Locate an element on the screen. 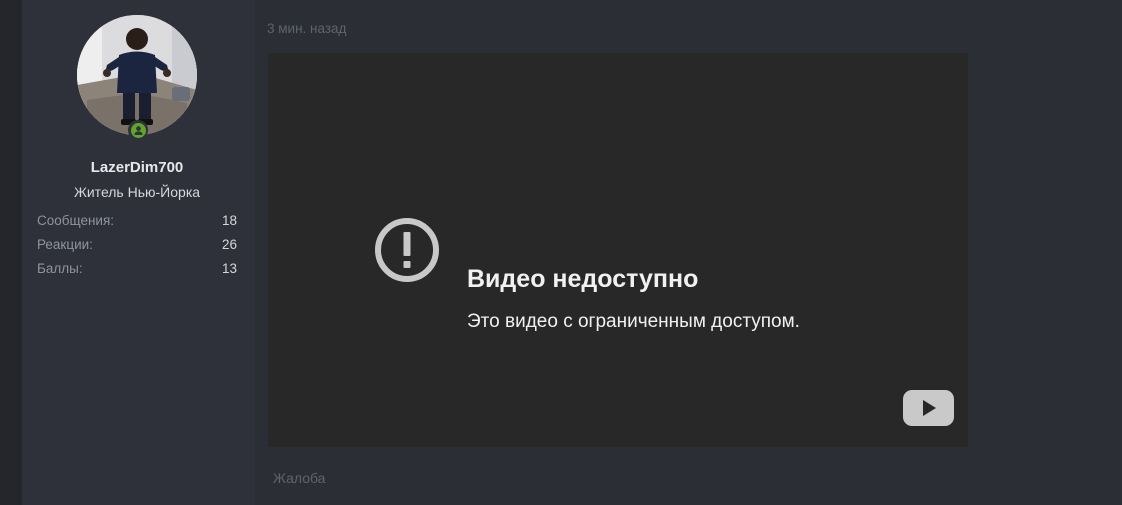  report-link: Жалоба is located at coordinates (299, 478).